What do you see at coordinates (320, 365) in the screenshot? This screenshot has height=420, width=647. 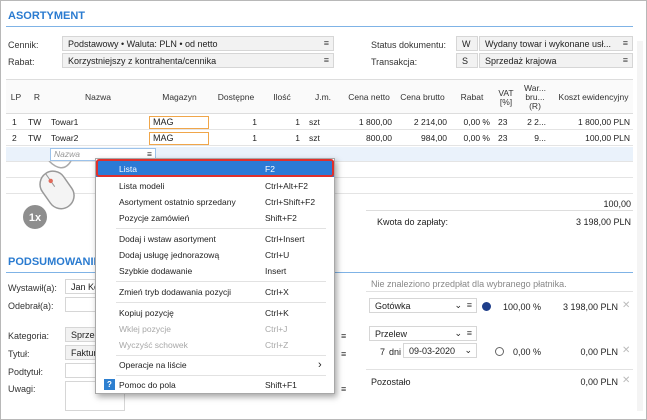 I see `submenu-arrow-icon: ›` at bounding box center [320, 365].